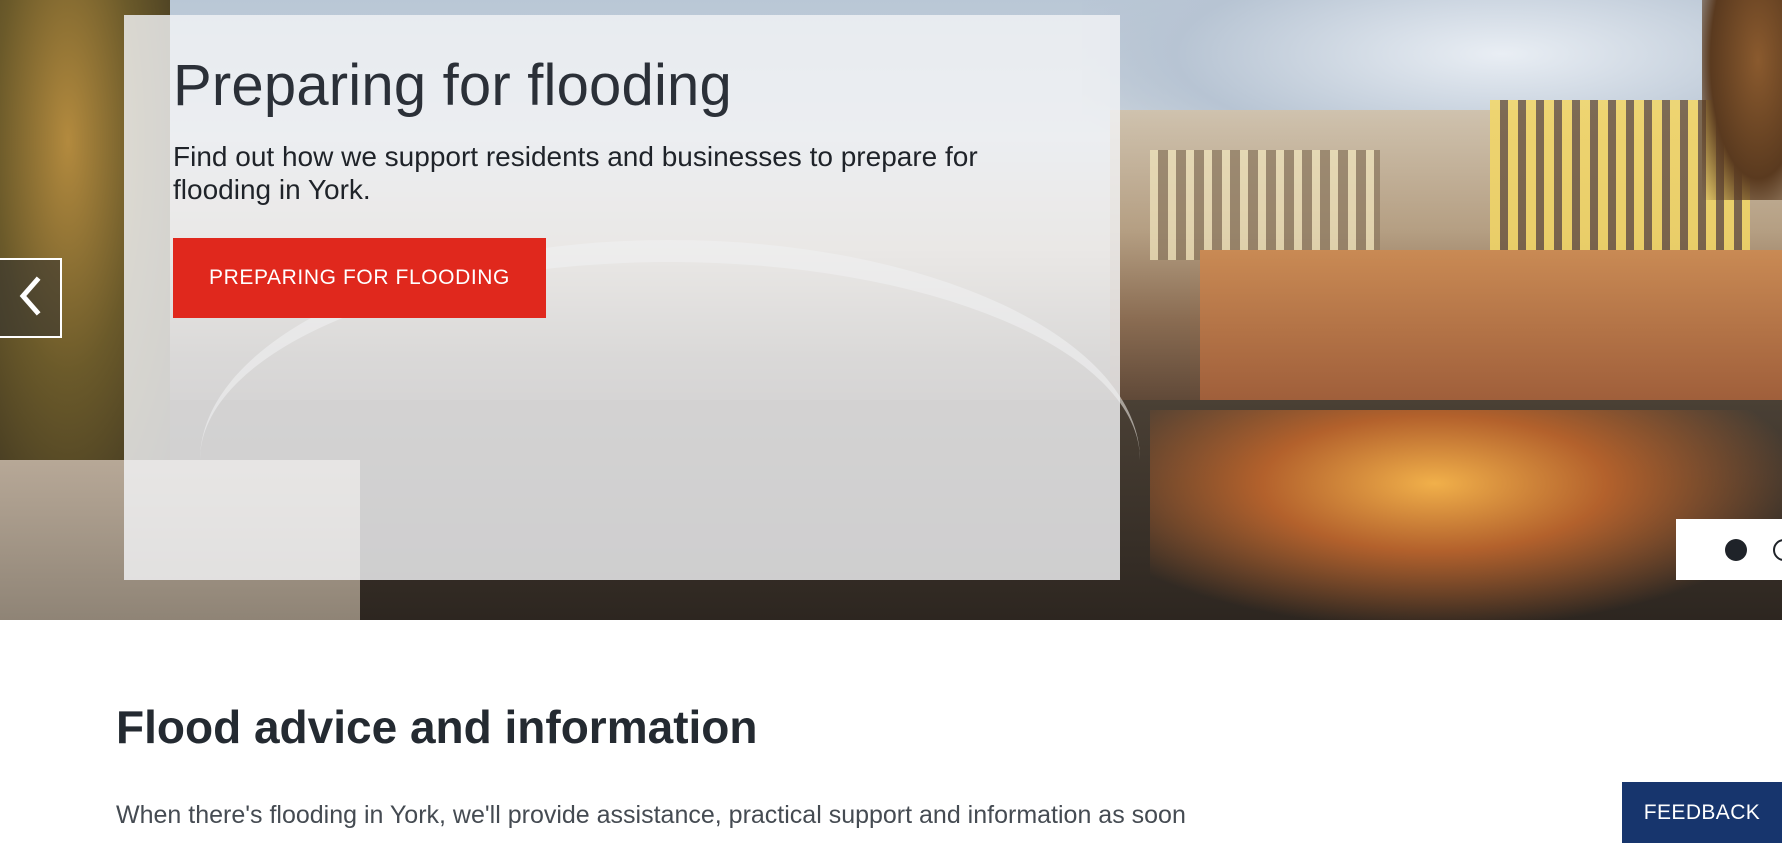 This screenshot has height=843, width=1782. What do you see at coordinates (1466, 515) in the screenshot?
I see `hero-river-reflection` at bounding box center [1466, 515].